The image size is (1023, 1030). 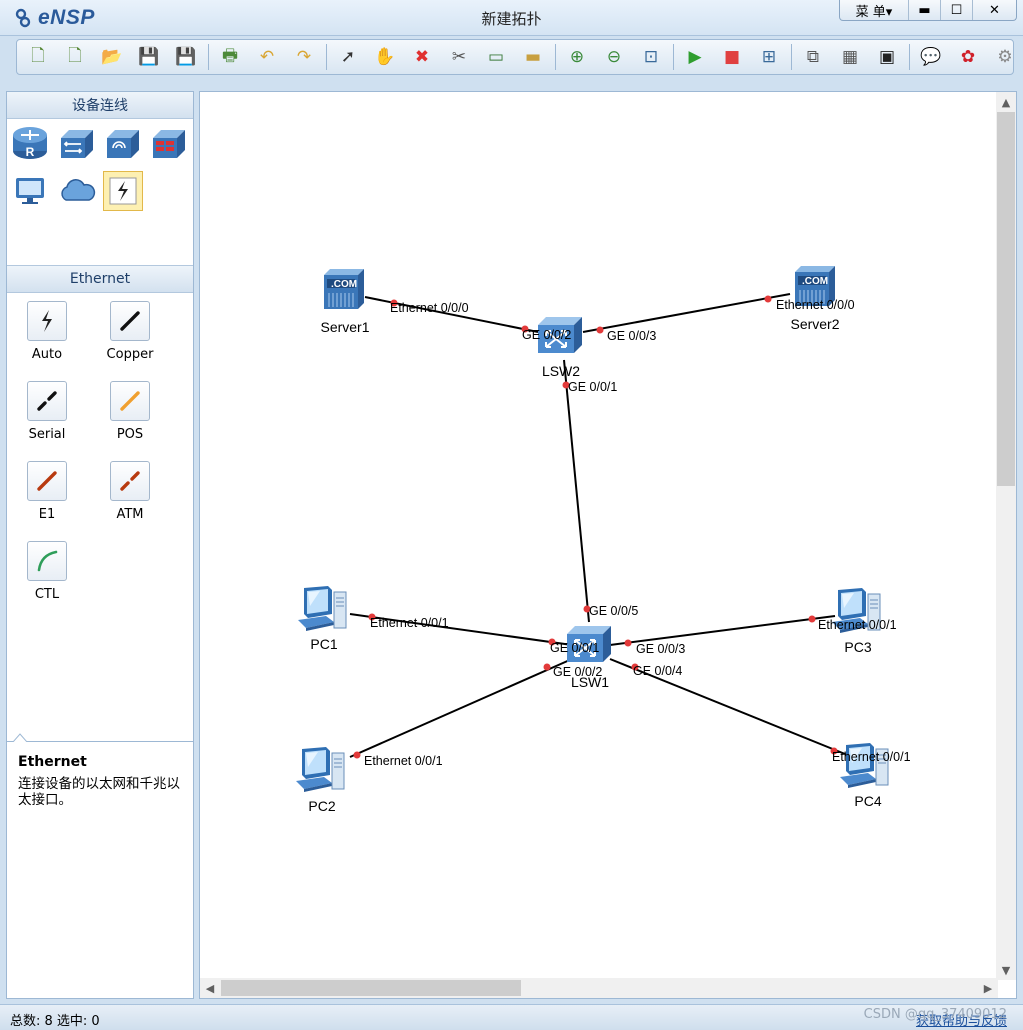 I want to click on cable-label: POS, so click(x=130, y=434).